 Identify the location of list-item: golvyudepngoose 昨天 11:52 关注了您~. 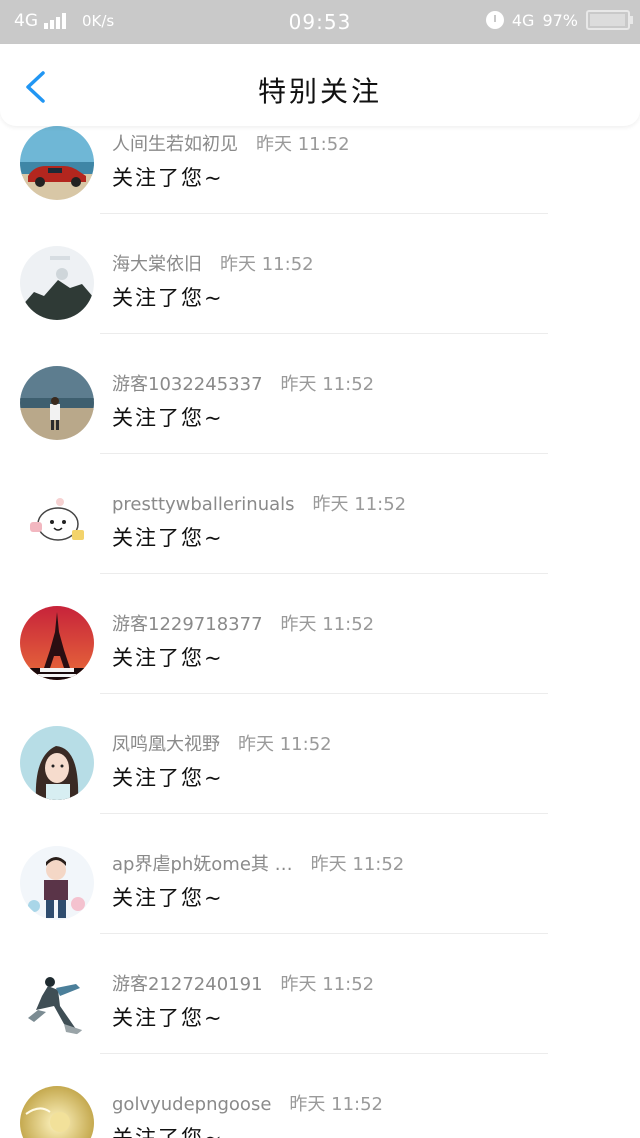
(320, 1096).